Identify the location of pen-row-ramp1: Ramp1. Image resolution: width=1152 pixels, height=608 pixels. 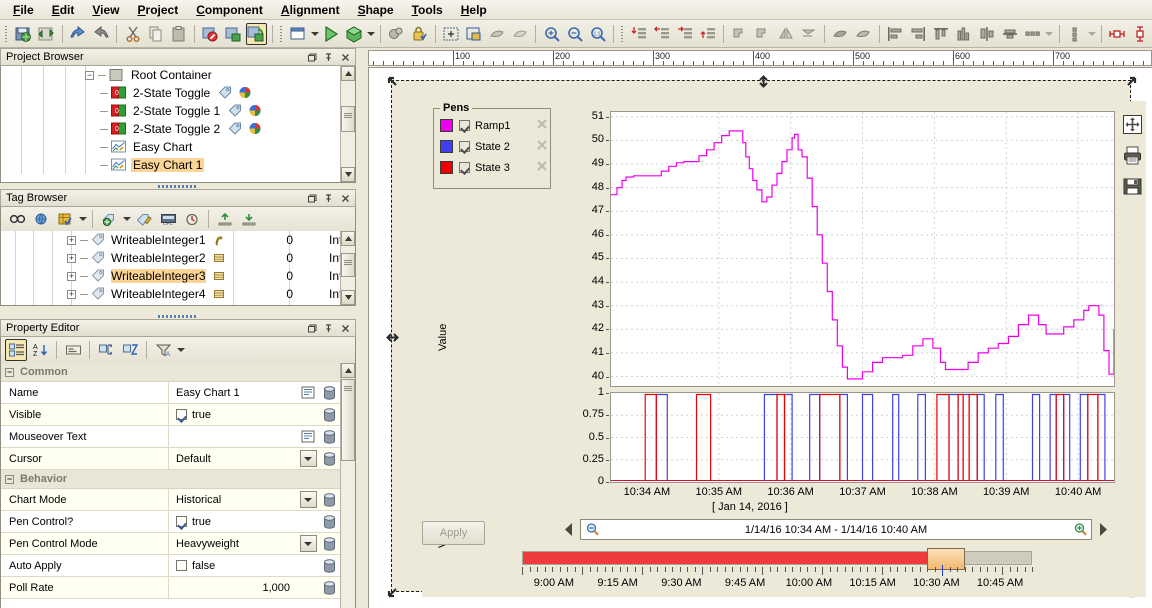
(492, 125).